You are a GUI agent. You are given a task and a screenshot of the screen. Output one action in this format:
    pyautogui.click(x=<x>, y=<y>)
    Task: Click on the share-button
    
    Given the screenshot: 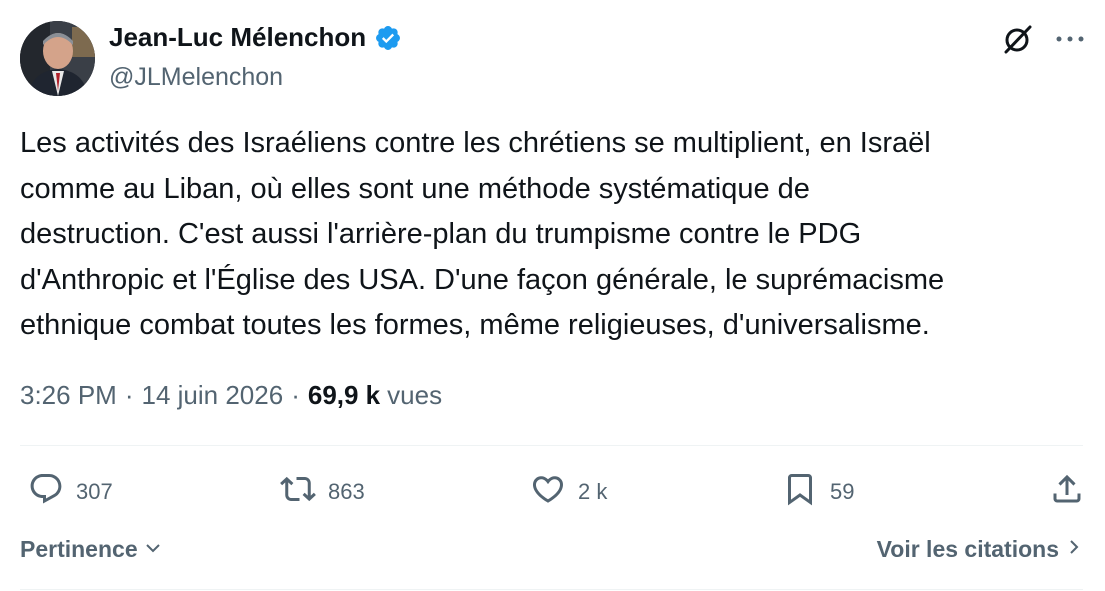 What is the action you would take?
    pyautogui.click(x=1067, y=492)
    